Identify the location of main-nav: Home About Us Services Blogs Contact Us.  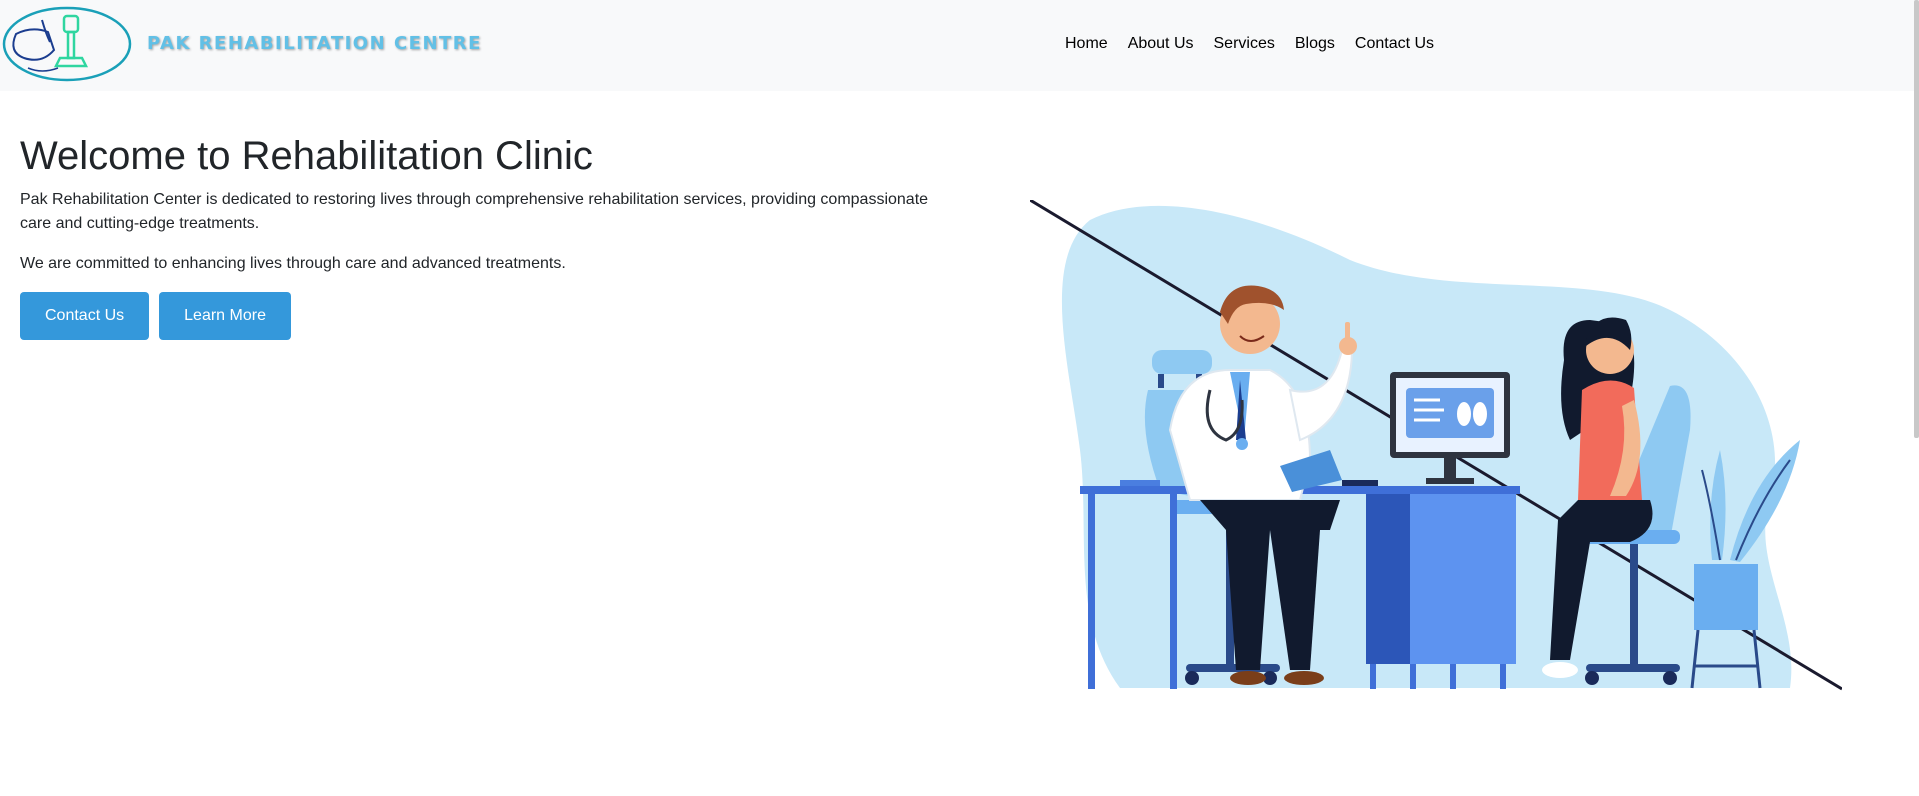
(1249, 44).